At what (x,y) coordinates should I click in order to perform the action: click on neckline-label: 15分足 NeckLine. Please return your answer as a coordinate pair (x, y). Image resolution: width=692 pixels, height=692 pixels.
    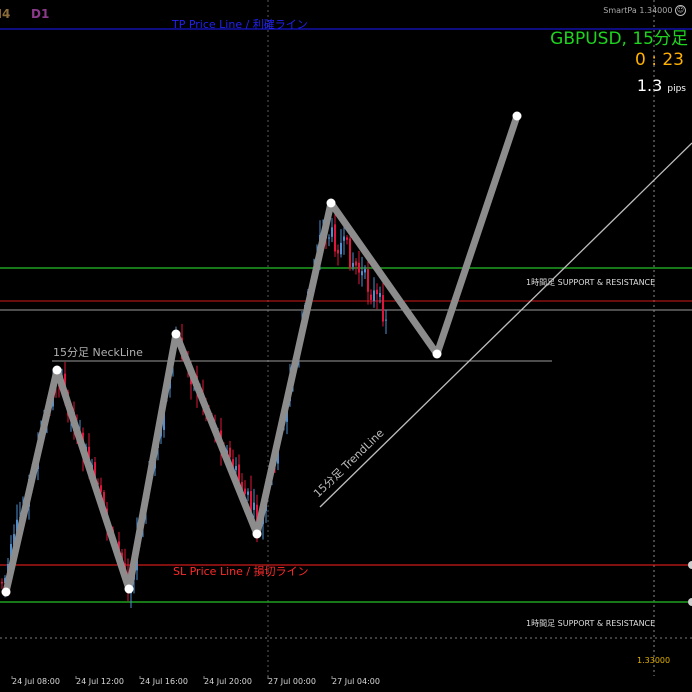
    Looking at the image, I should click on (98, 352).